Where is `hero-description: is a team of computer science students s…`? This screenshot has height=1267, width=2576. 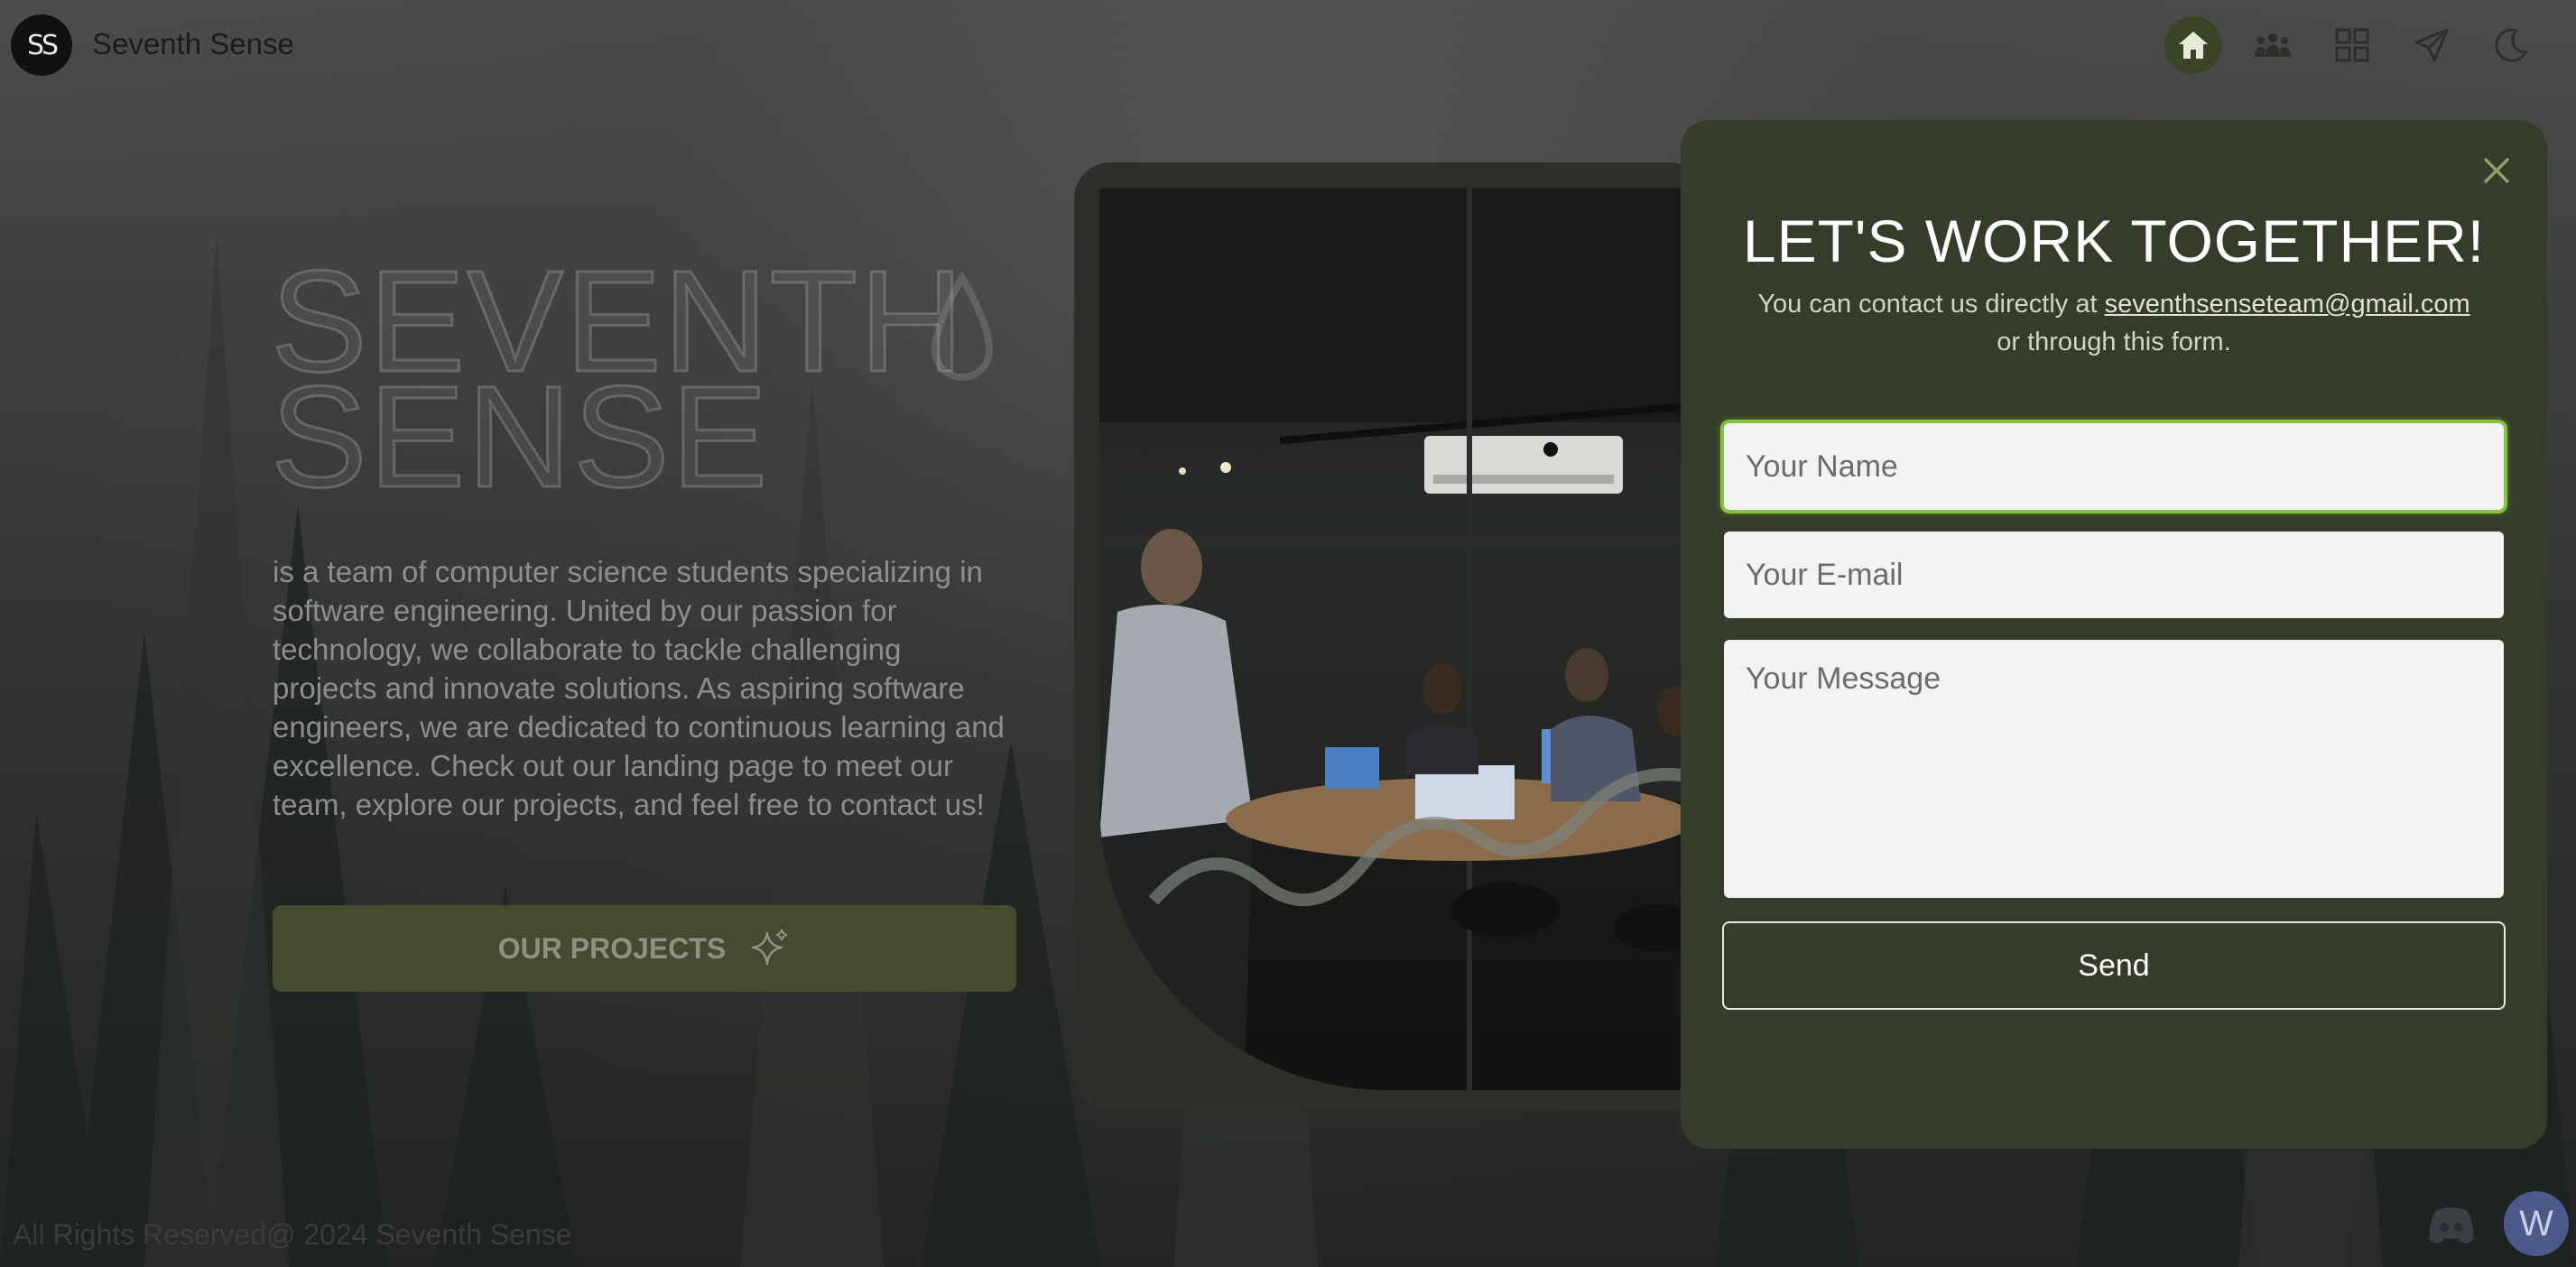
hero-description: is a team of computer science students s… is located at coordinates (639, 688).